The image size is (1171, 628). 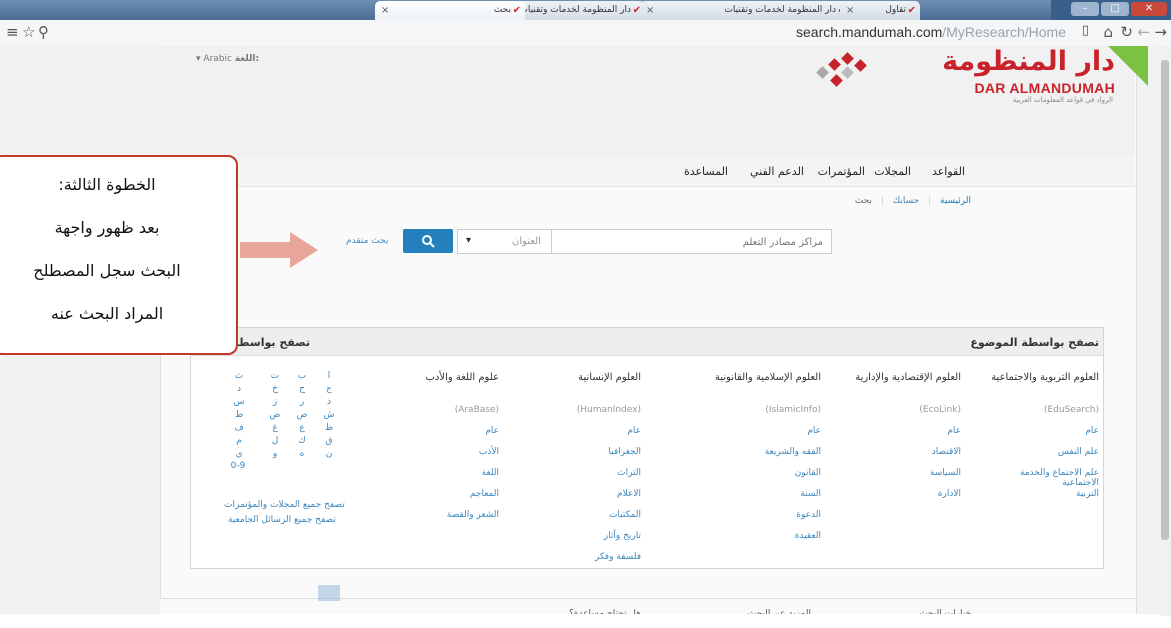 I want to click on forward-icon: ←, so click(x=1143, y=32).